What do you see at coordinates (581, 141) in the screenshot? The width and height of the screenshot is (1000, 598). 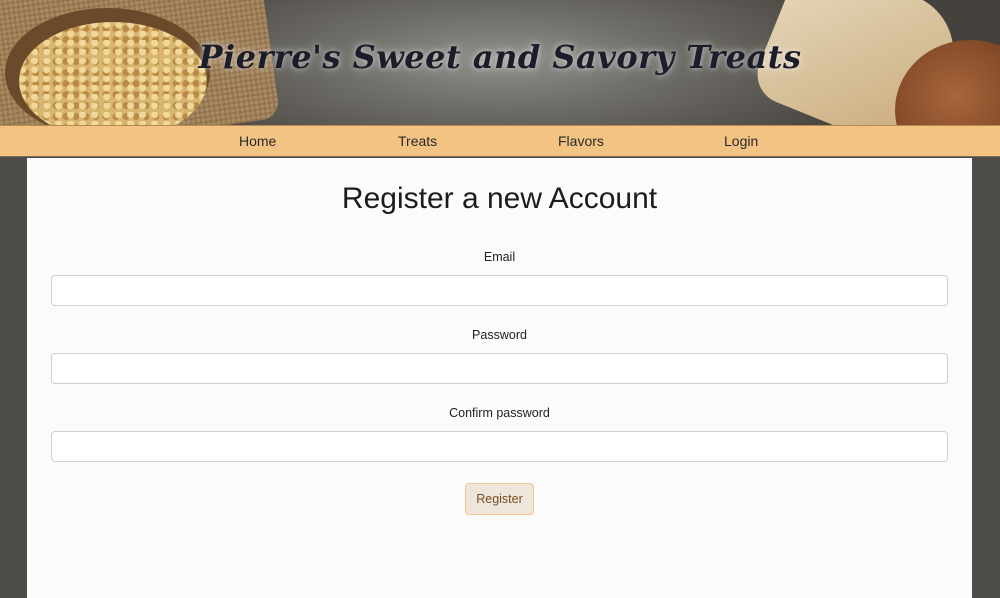 I see `nav-link-flavors: Flavors` at bounding box center [581, 141].